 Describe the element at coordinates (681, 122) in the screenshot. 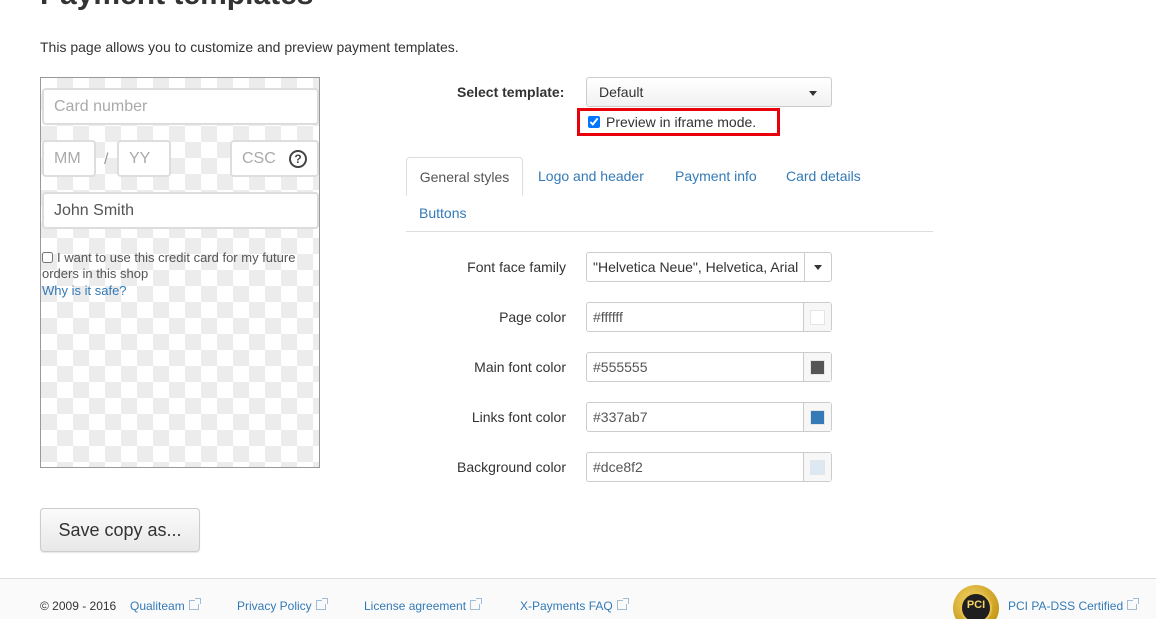

I see `iframe-mode-label: Preview in iframe mode.` at that location.